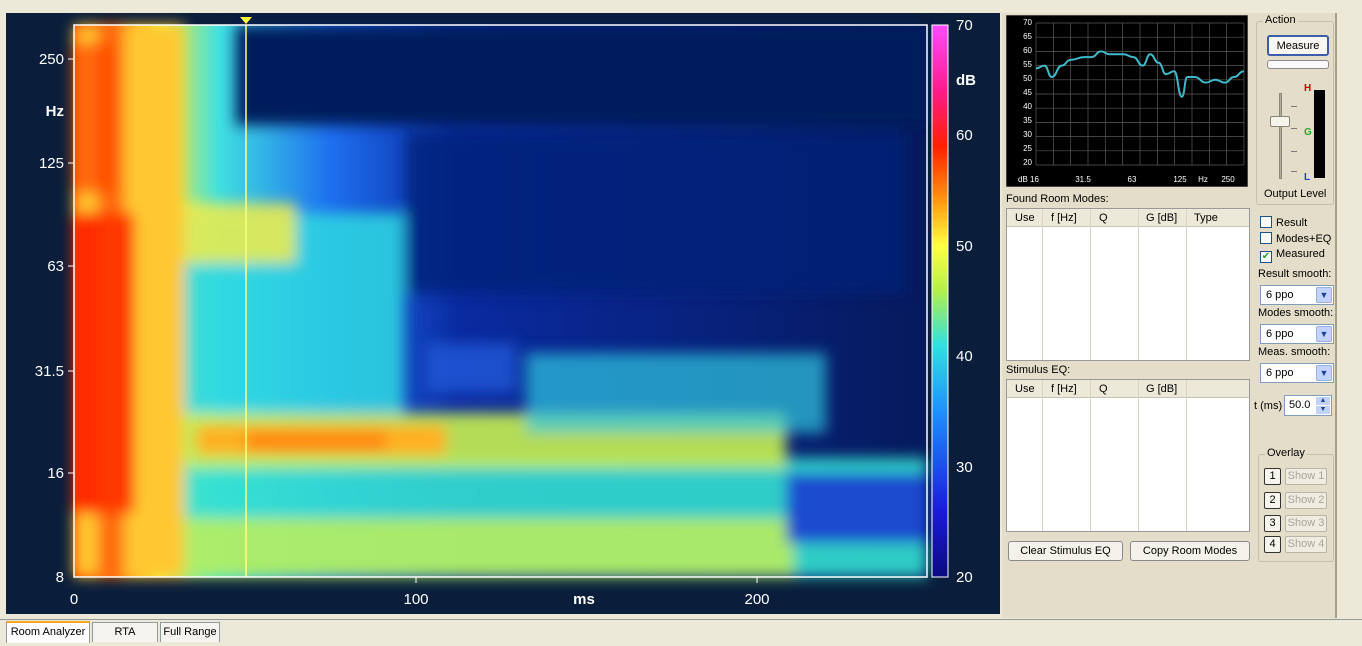  What do you see at coordinates (1297, 334) in the screenshot?
I see `modes-smooth-select: 6 ppo ▼` at bounding box center [1297, 334].